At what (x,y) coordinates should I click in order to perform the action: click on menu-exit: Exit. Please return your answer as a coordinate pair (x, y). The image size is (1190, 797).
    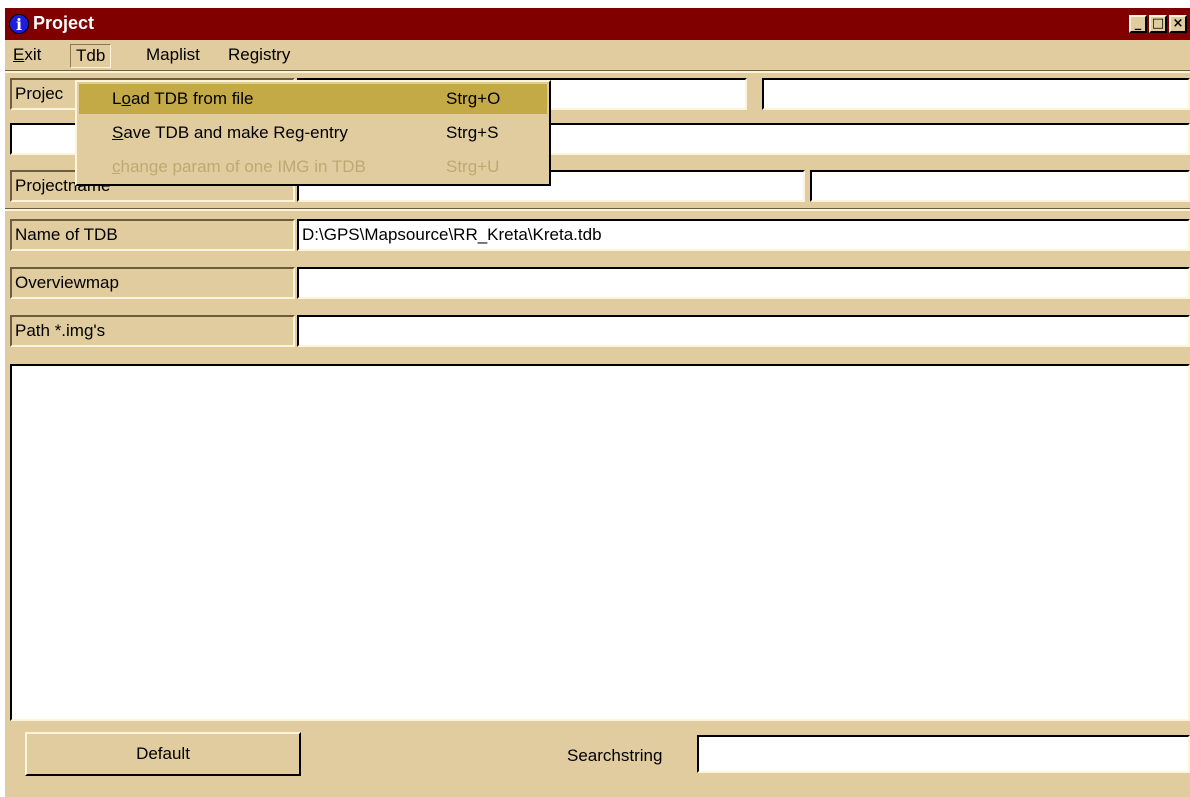
    Looking at the image, I should click on (27, 56).